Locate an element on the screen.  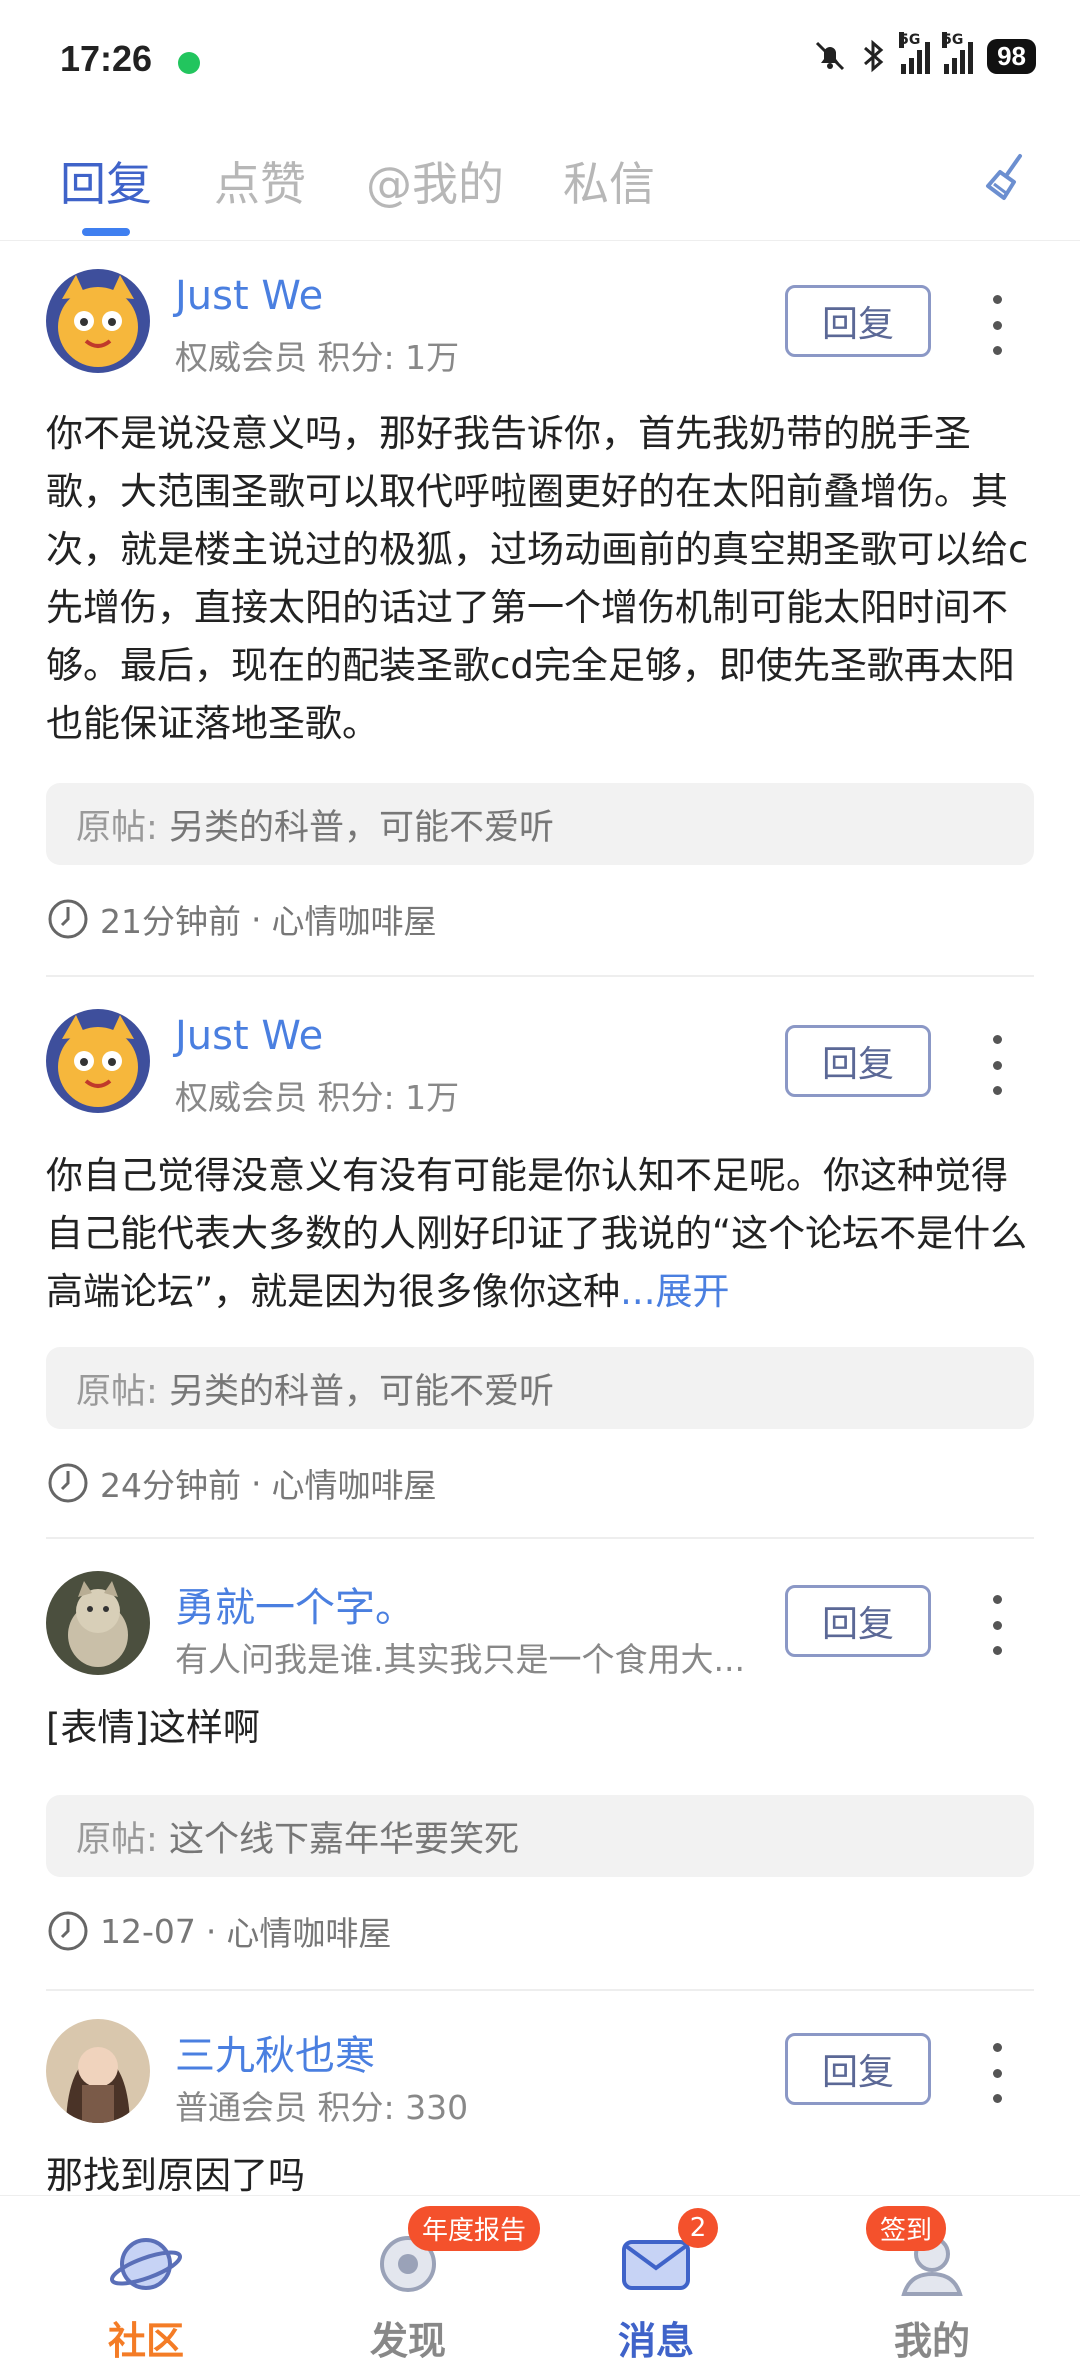
status-icons: 5G 5G 98 is located at coordinates (924, 53).